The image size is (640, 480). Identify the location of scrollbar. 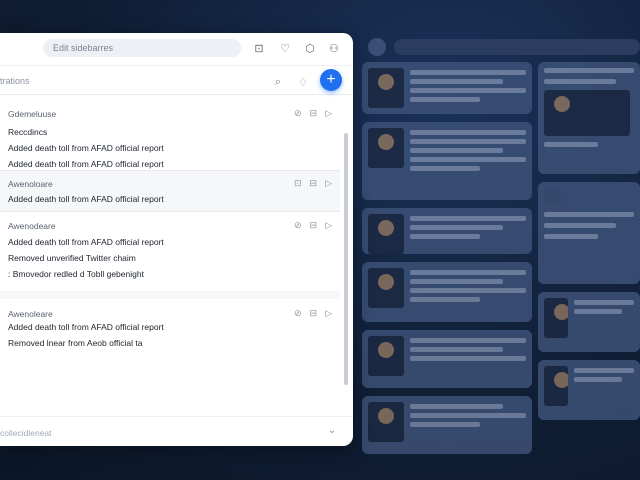
(346, 259).